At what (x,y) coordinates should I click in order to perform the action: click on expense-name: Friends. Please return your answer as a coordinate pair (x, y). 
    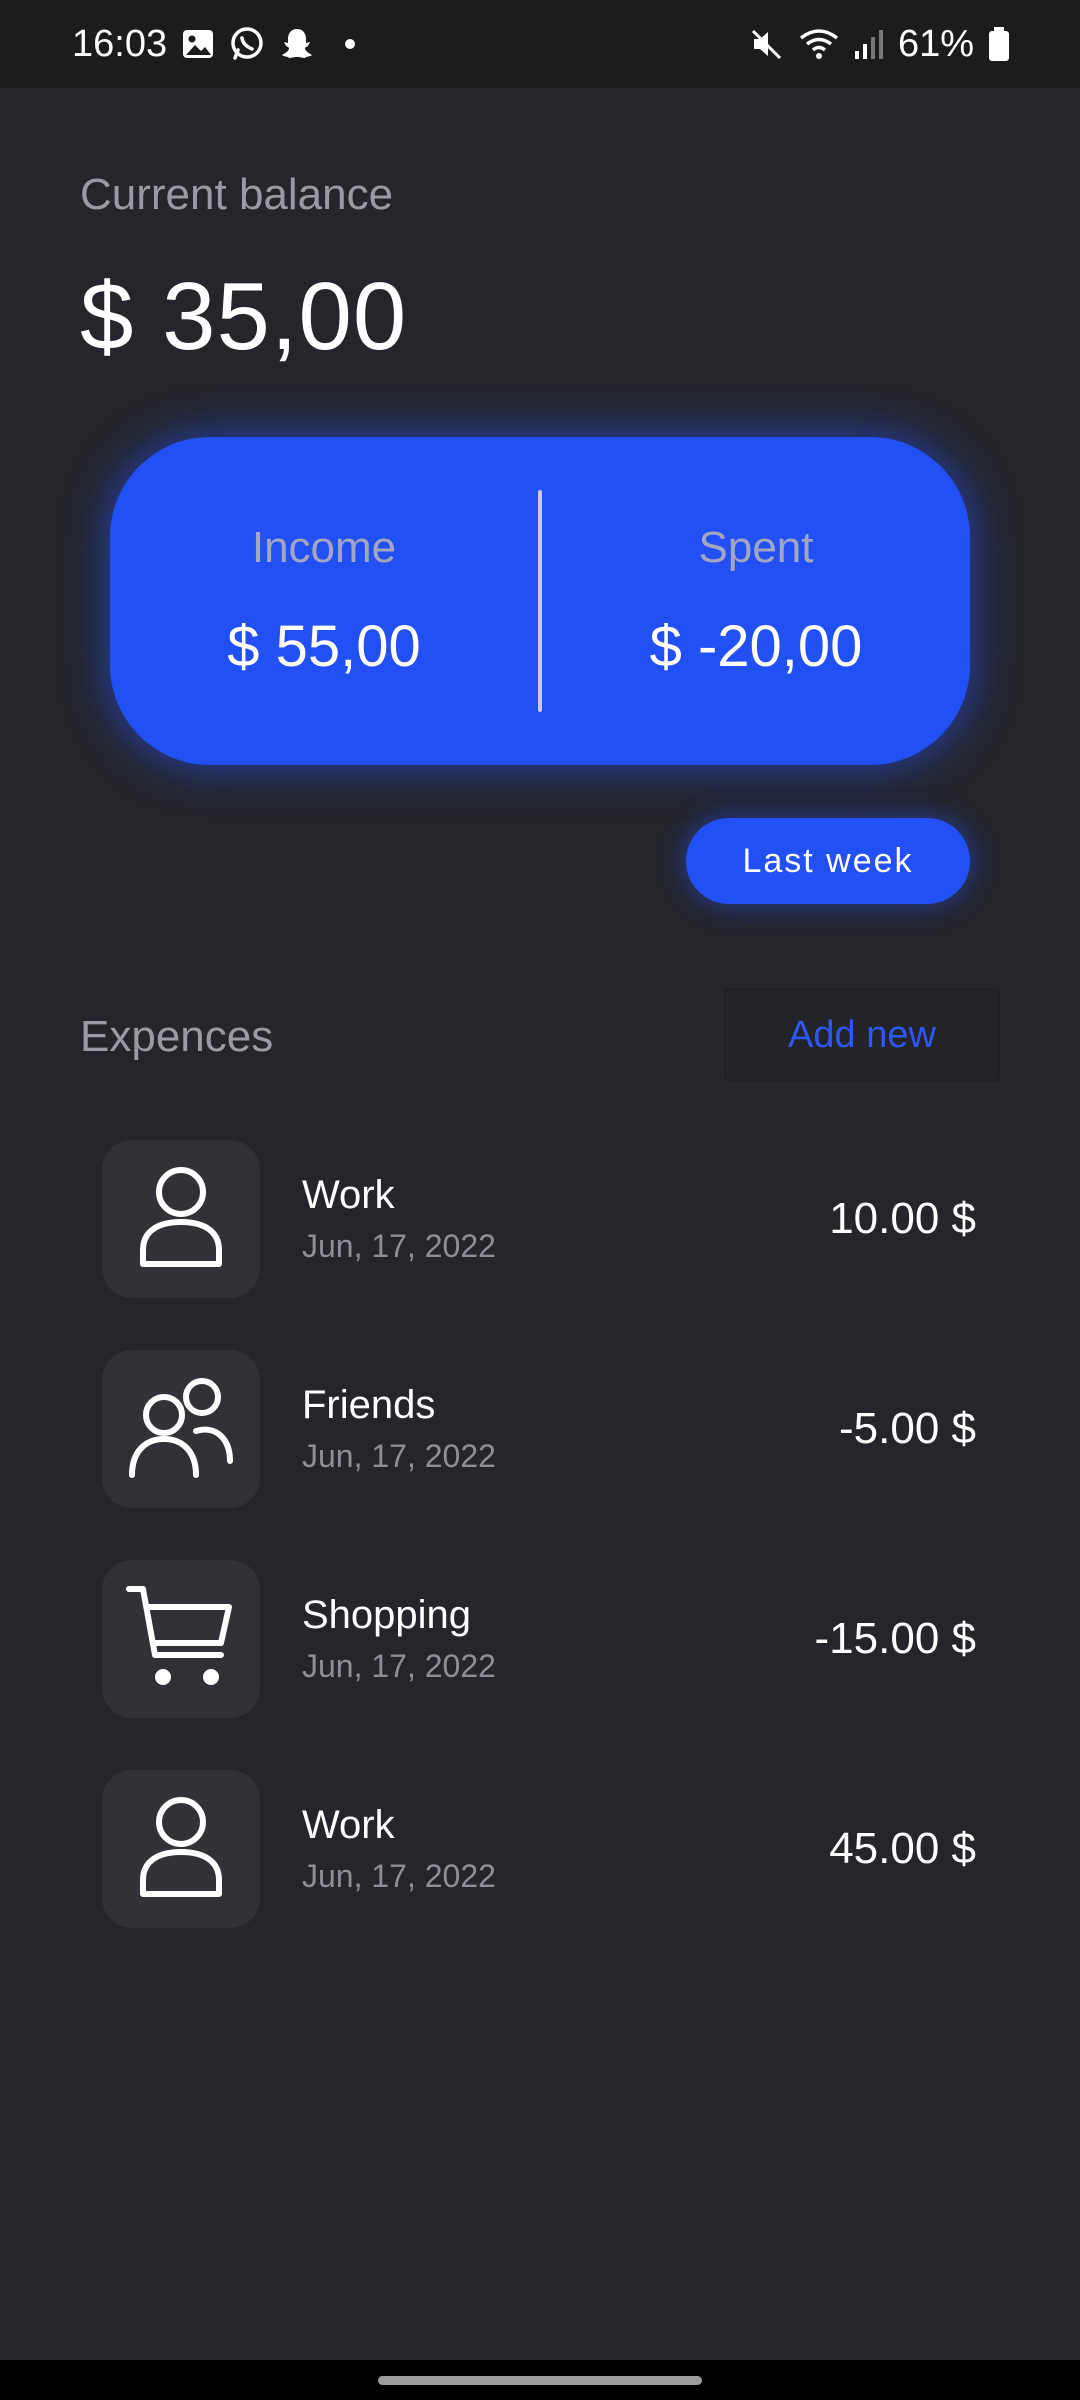
    Looking at the image, I should click on (369, 1405).